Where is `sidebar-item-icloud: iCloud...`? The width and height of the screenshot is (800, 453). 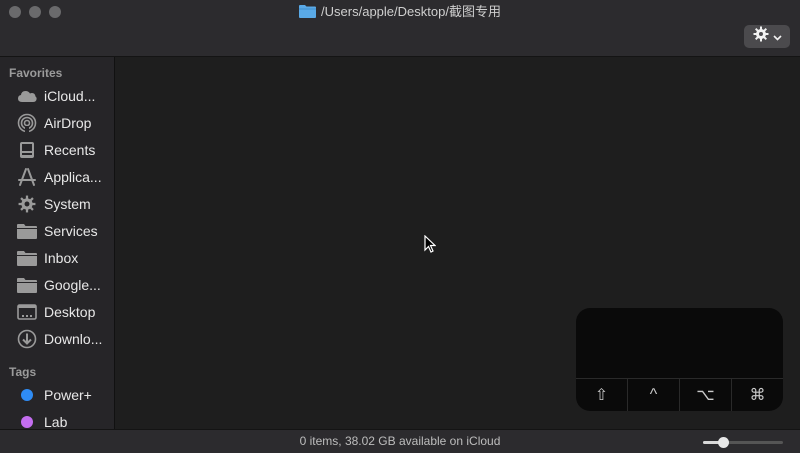 sidebar-item-icloud: iCloud... is located at coordinates (64, 96).